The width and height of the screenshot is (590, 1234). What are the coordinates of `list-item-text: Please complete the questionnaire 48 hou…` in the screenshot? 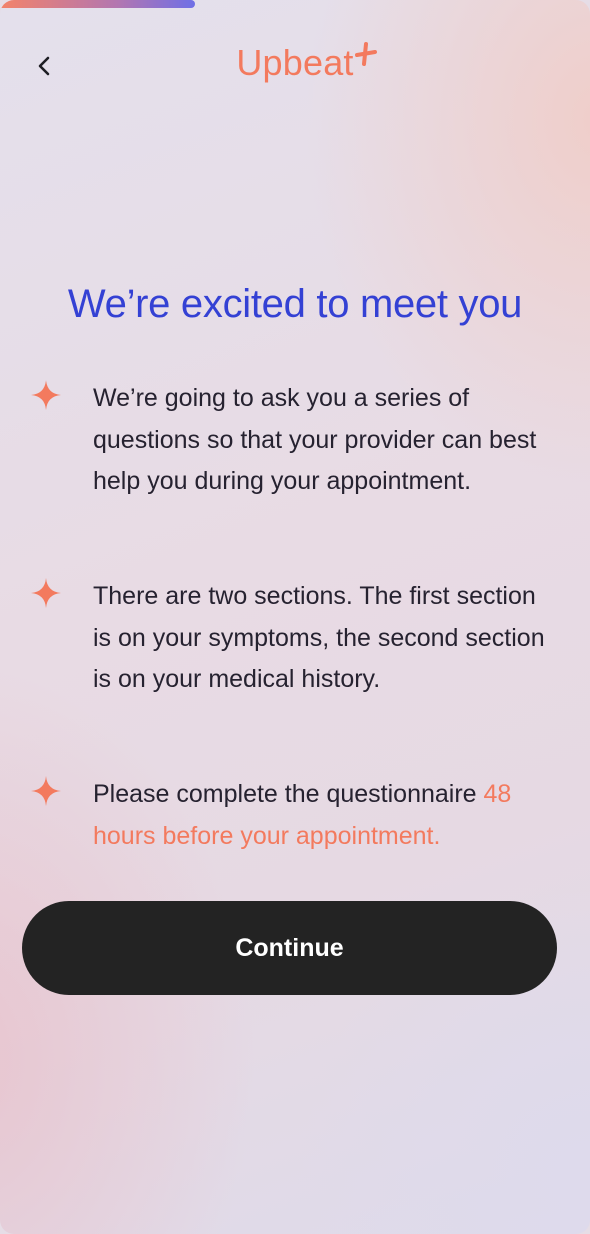 It's located at (326, 815).